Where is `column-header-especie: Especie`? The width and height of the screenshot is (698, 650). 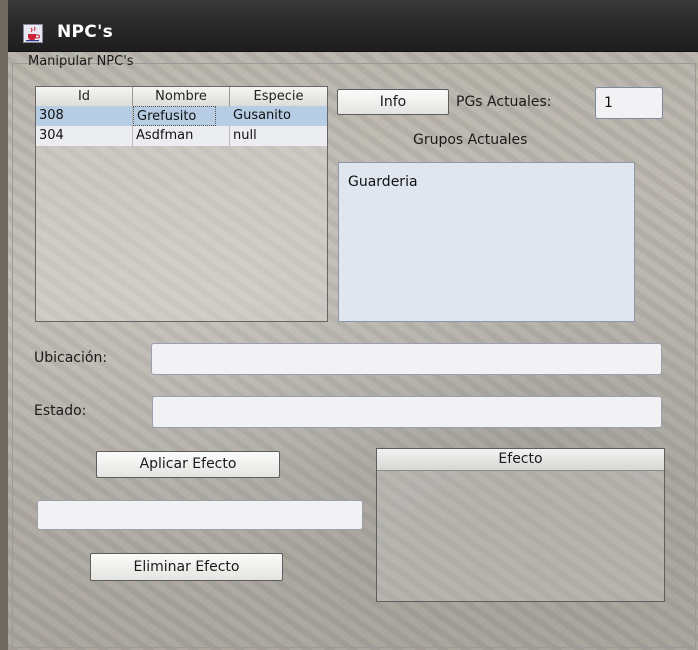 column-header-especie: Especie is located at coordinates (278, 96).